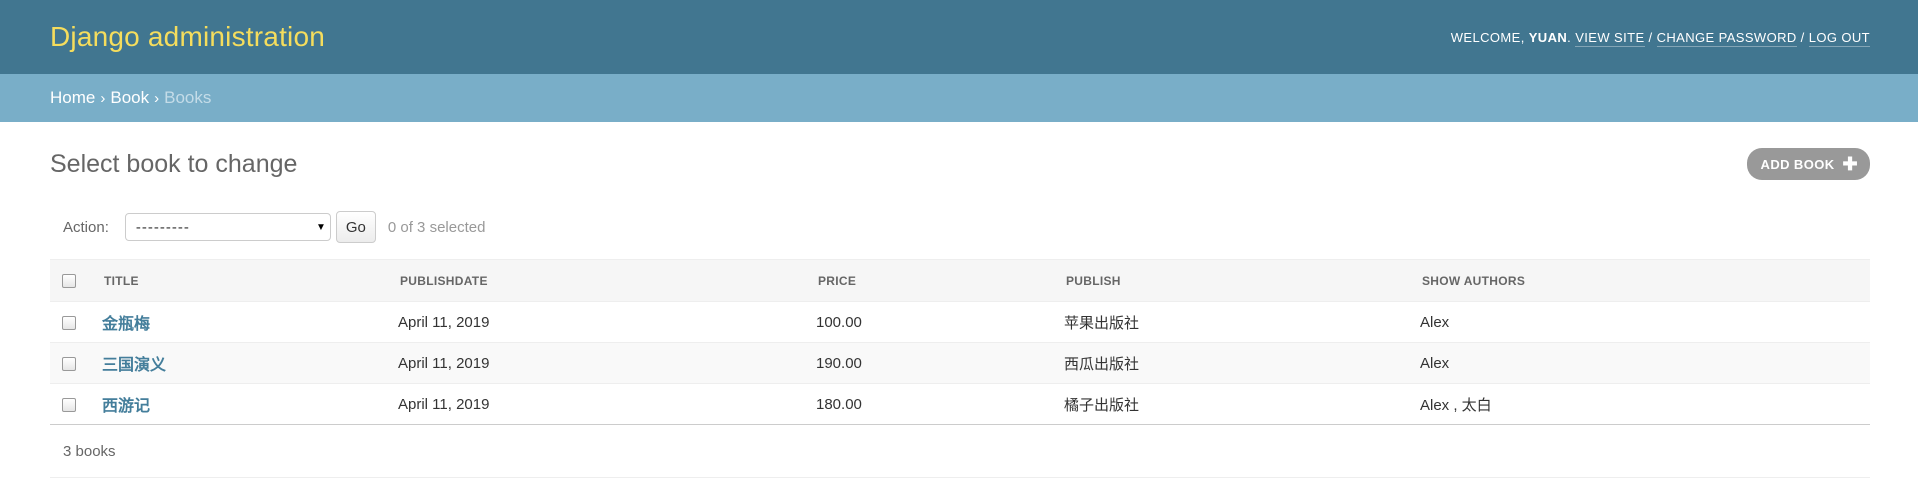 The image size is (1918, 484). I want to click on publish-cell: 西瓜出版社, so click(1242, 363).